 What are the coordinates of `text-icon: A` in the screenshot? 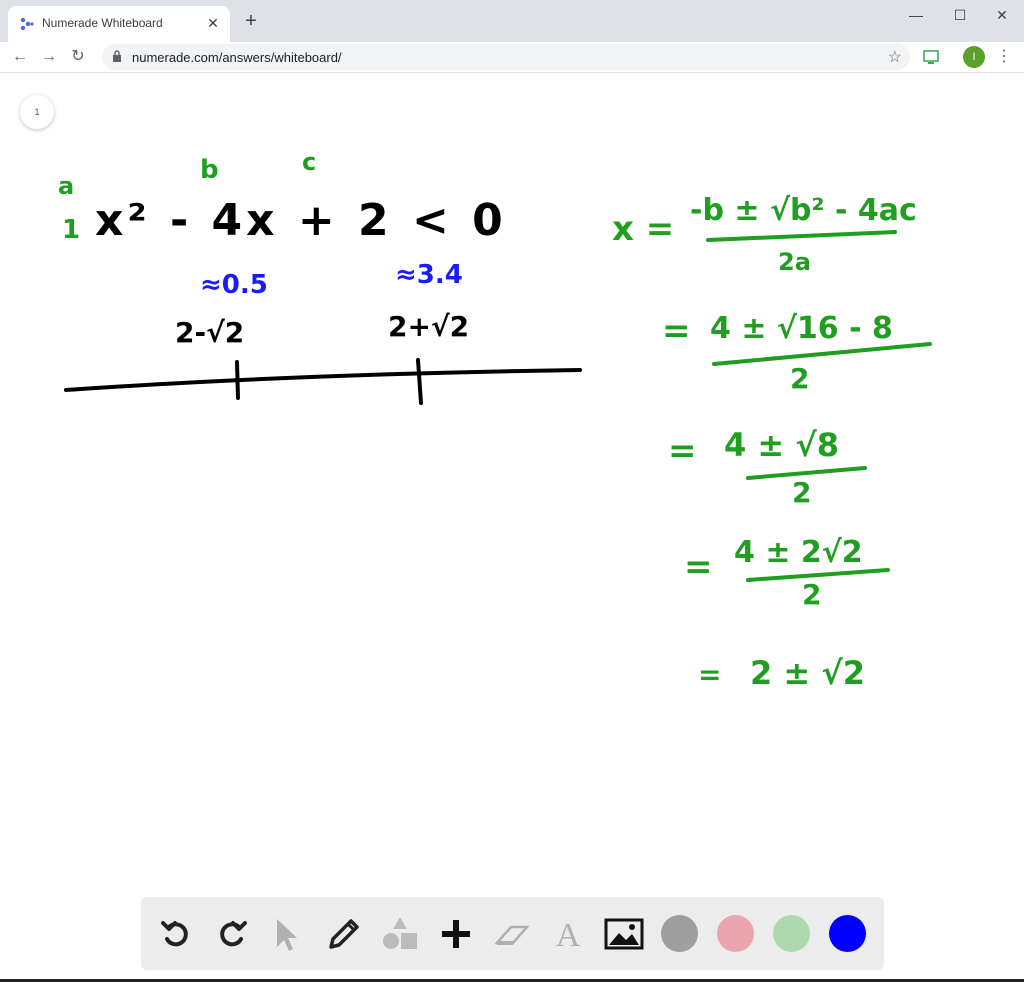 It's located at (568, 934).